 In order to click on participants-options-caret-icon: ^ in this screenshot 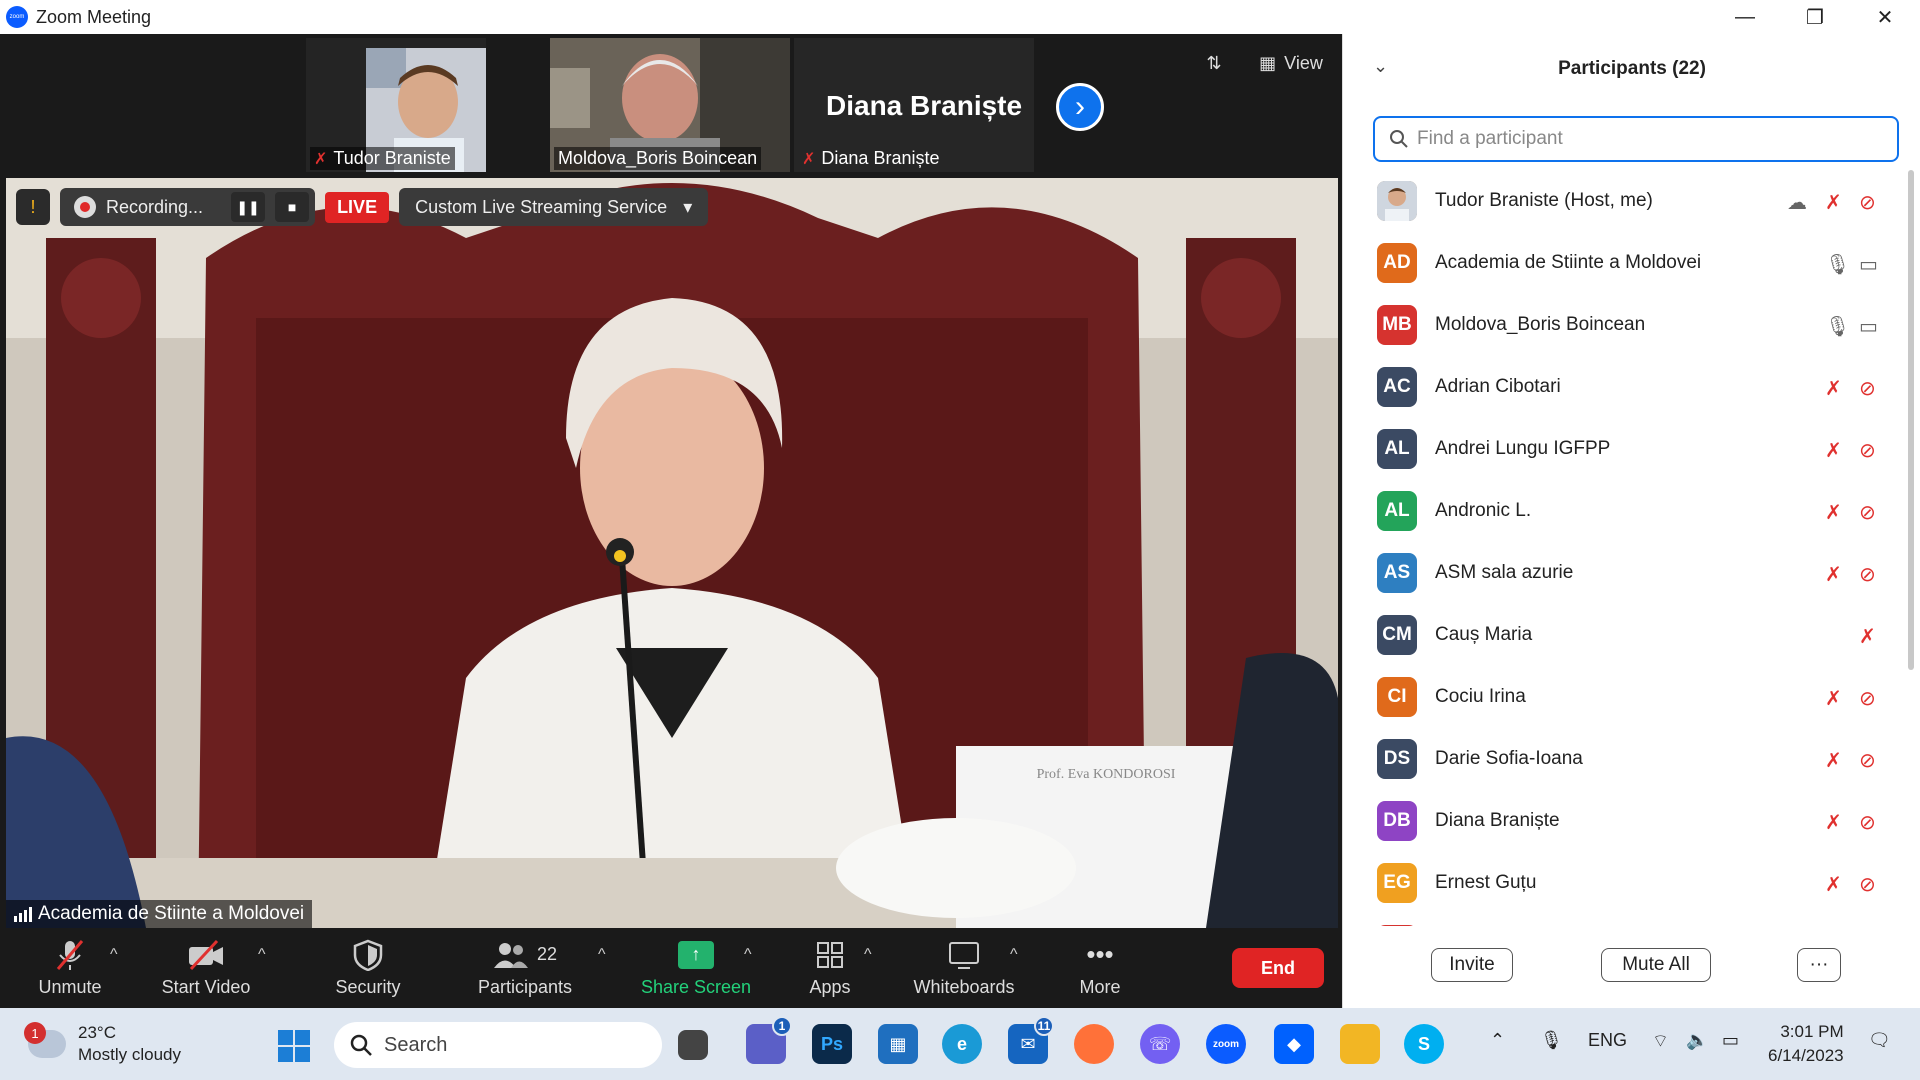, I will do `click(602, 955)`.